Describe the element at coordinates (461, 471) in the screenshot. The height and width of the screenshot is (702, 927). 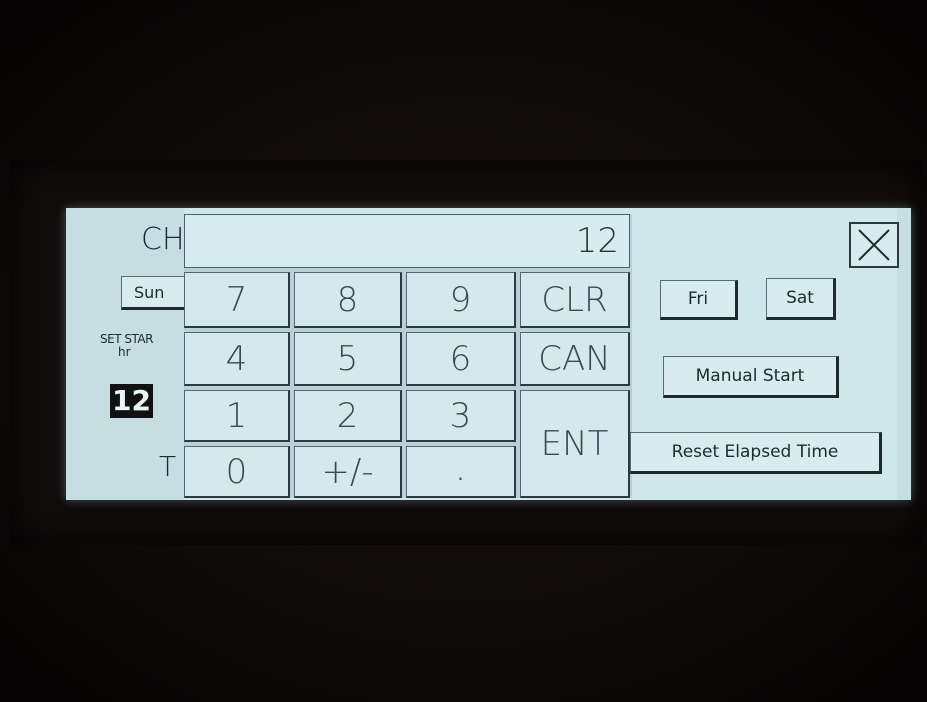
I see `decimal-key: .` at that location.